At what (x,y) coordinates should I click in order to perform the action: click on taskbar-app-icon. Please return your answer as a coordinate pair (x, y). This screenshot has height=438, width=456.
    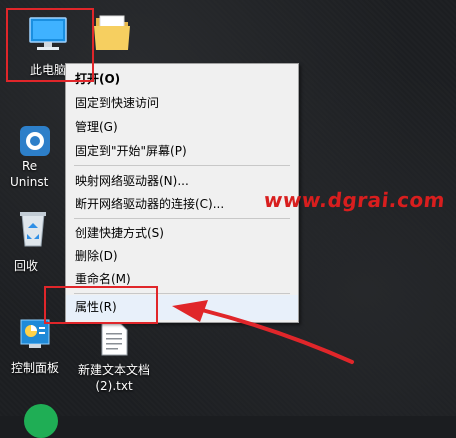
    Looking at the image, I should click on (41, 421).